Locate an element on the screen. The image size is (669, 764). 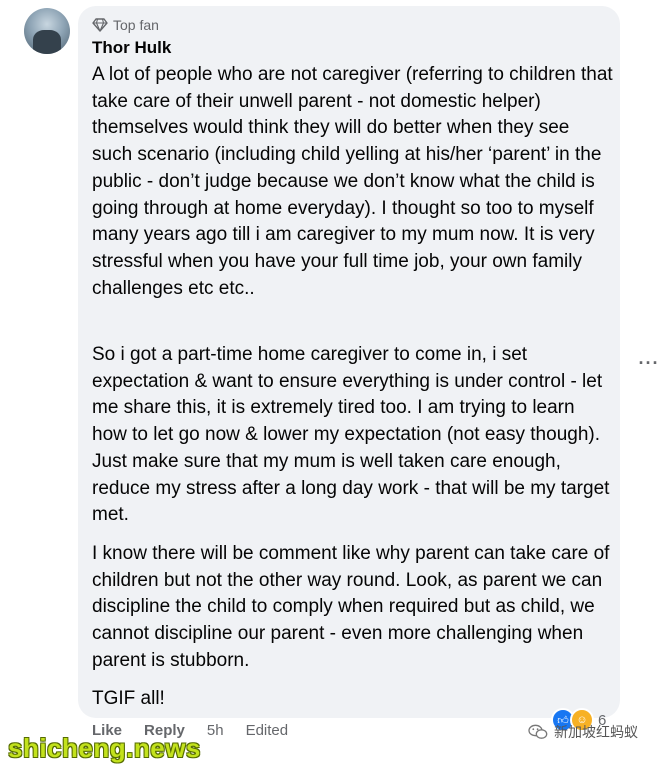
top-fan-badge: Top fan is located at coordinates (125, 25).